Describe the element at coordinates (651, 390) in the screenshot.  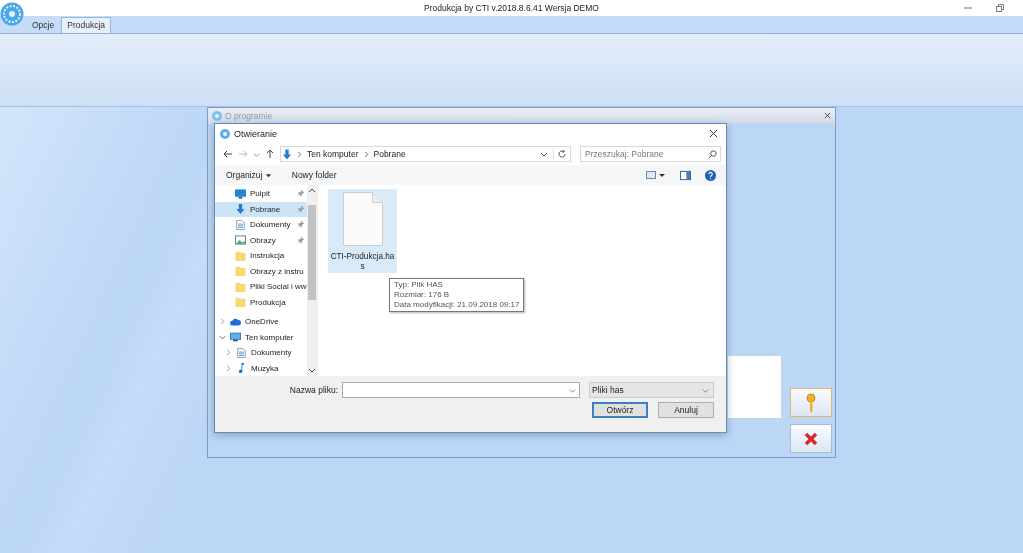
I see `file-type-dropdown: Pliki has` at that location.